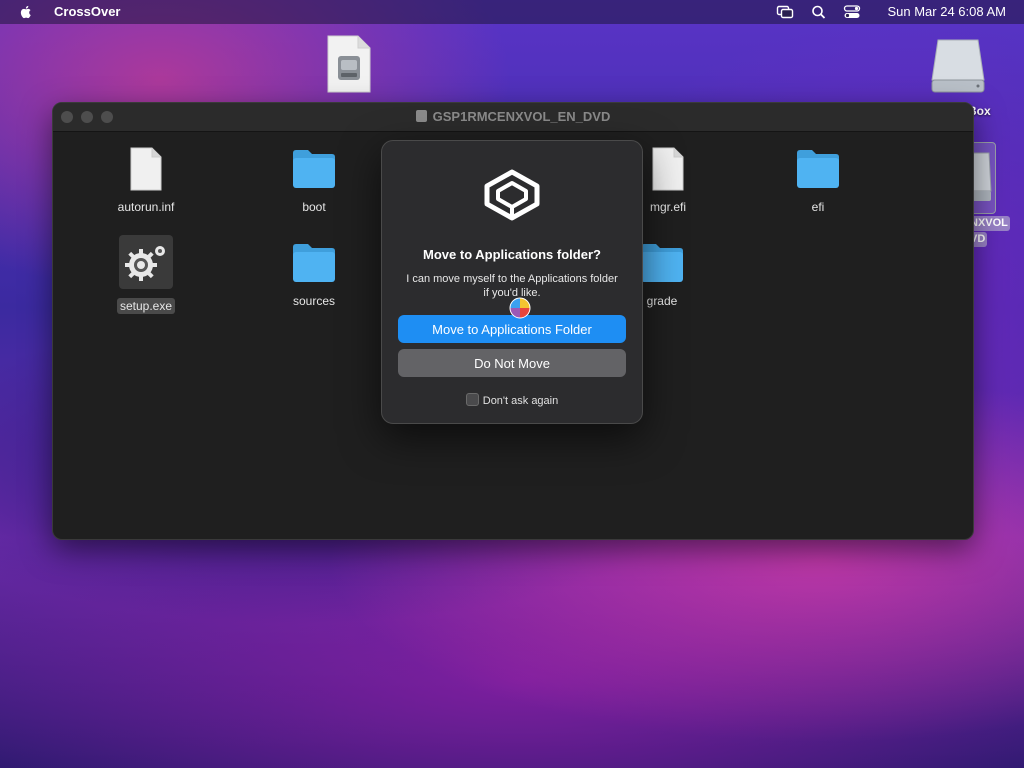 Image resolution: width=1024 pixels, height=768 pixels. I want to click on disc-image-icon, so click(421, 116).